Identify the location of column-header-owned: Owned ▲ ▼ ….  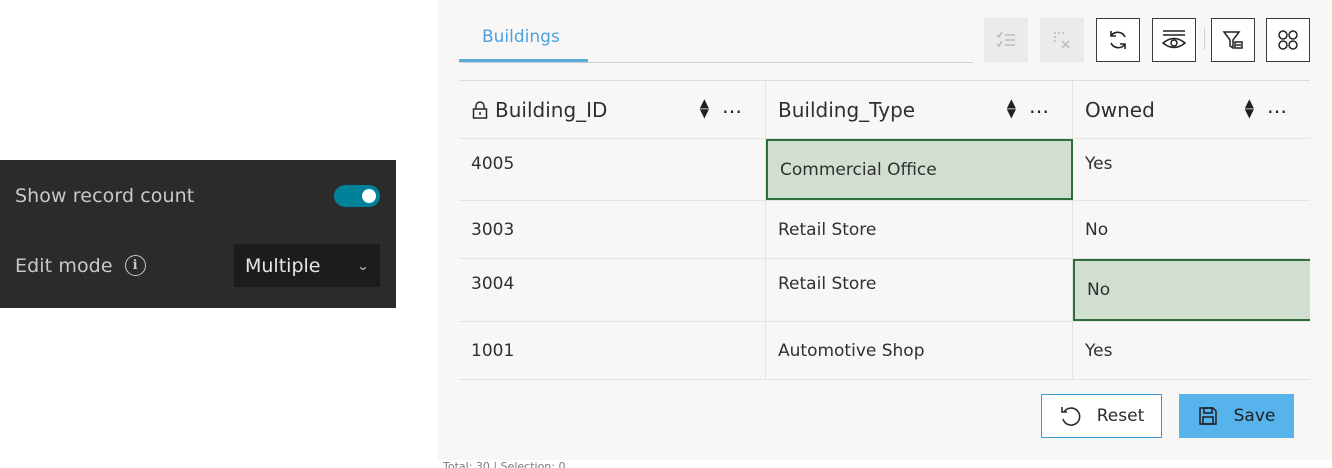
(1191, 109).